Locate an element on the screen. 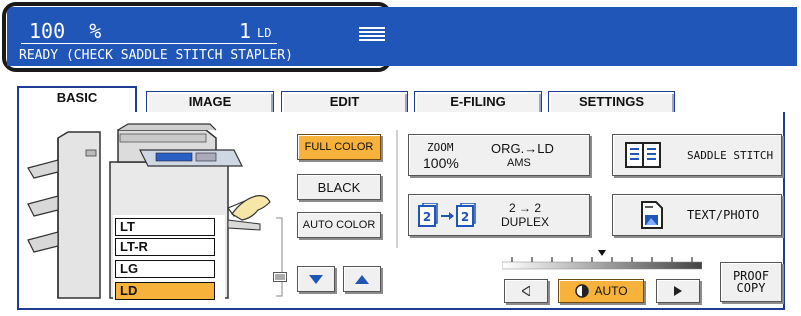  paper-size-readout: LD is located at coordinates (264, 33).